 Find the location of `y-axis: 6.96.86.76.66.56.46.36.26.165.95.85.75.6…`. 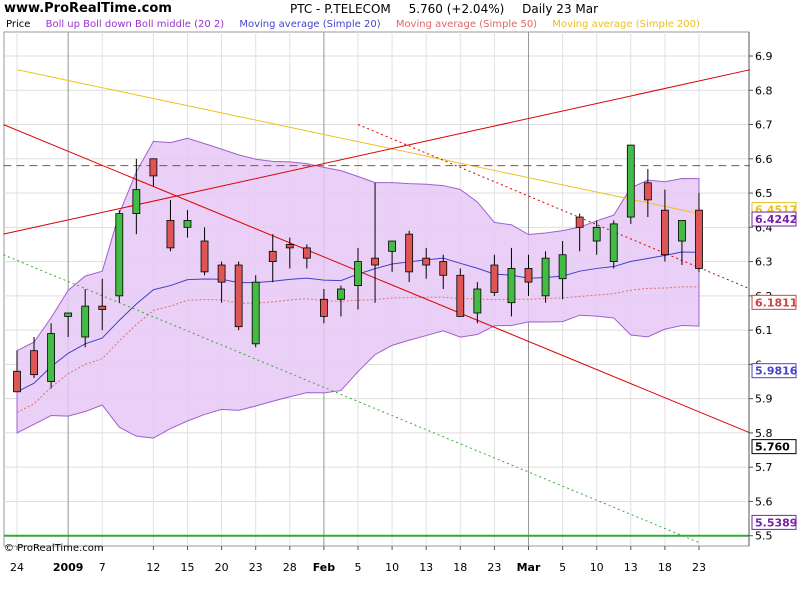

y-axis: 6.96.86.76.66.56.46.36.26.165.95.85.75.6… is located at coordinates (760, 289).